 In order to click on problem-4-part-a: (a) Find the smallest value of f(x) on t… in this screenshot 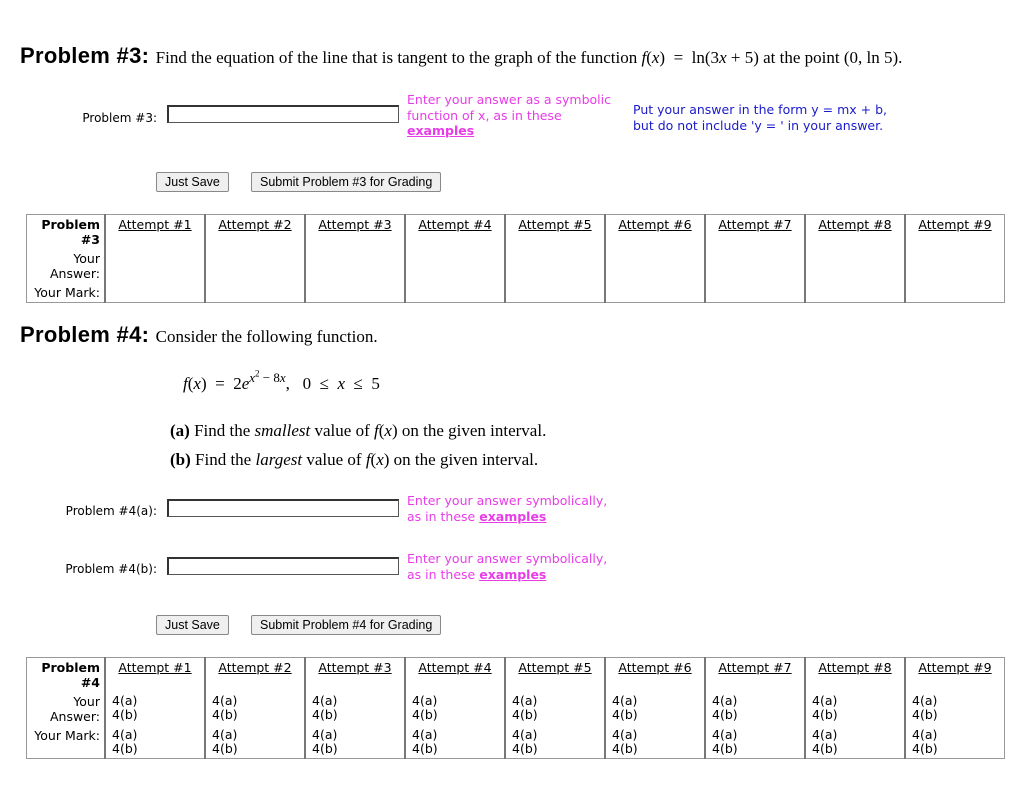, I will do `click(358, 430)`.